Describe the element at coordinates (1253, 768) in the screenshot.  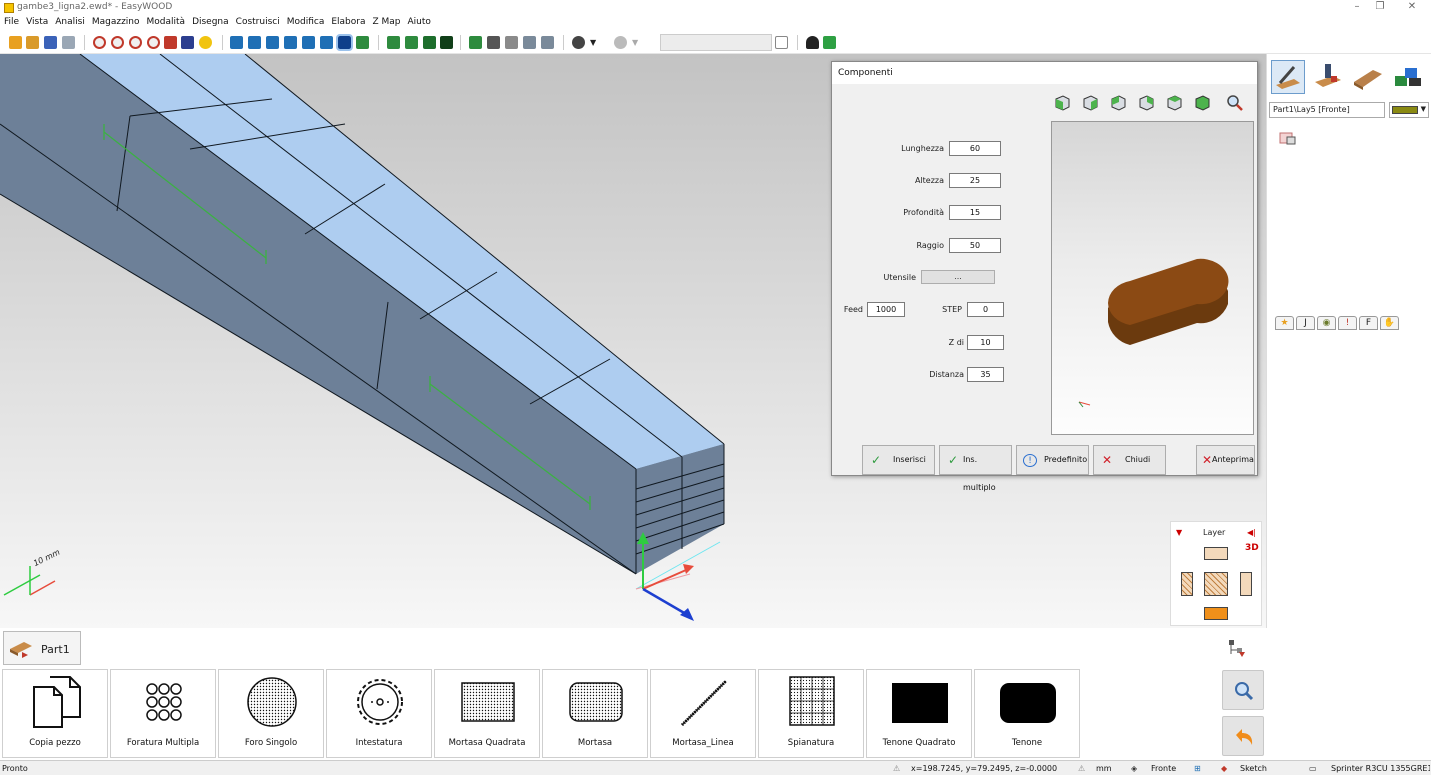
I see `status-mode: Sketch` at that location.